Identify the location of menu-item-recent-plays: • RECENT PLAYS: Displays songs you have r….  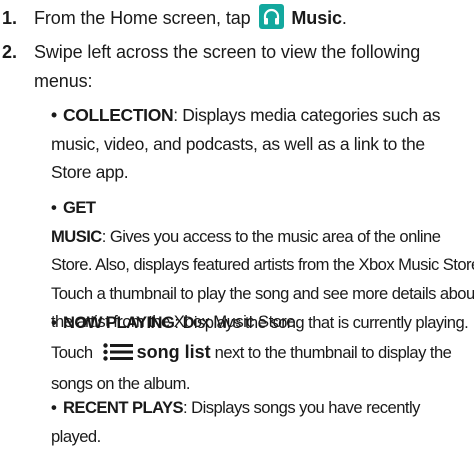
(261, 422).